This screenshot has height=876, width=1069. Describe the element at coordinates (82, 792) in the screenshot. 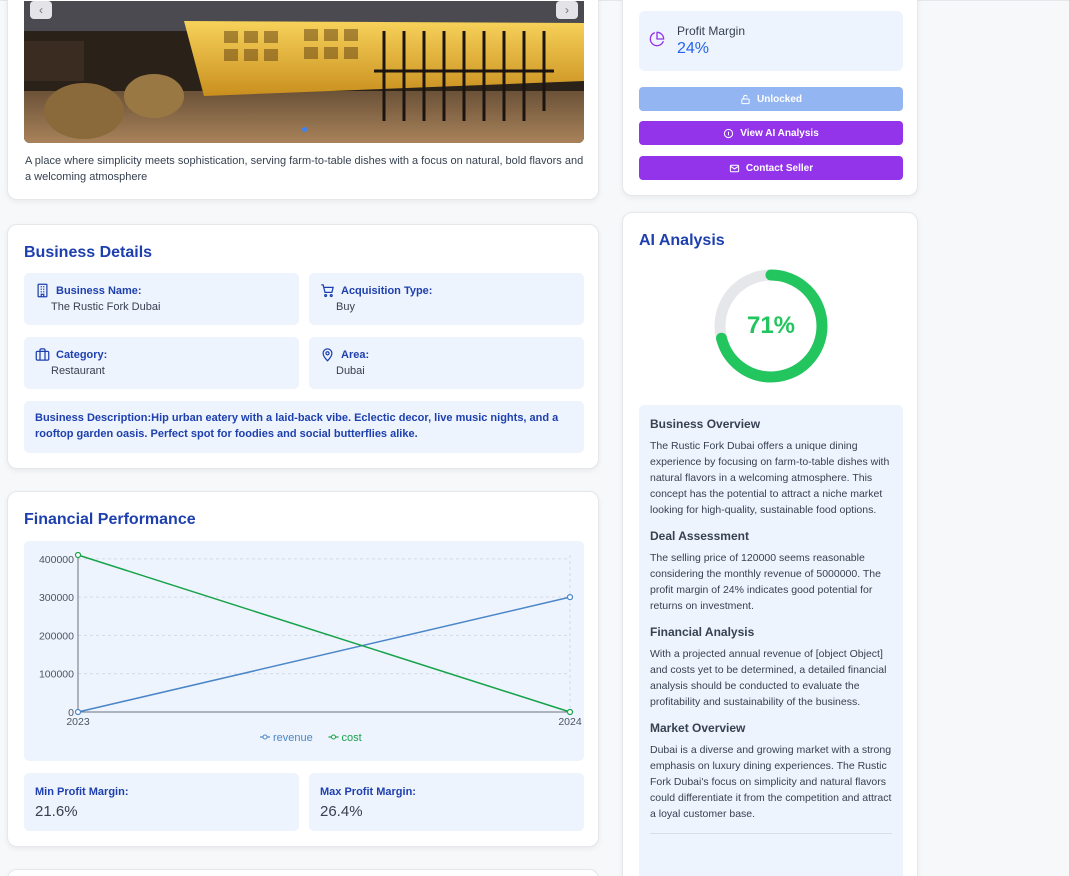

I see `min-profit-margin-label: Min Profit Margin:` at that location.